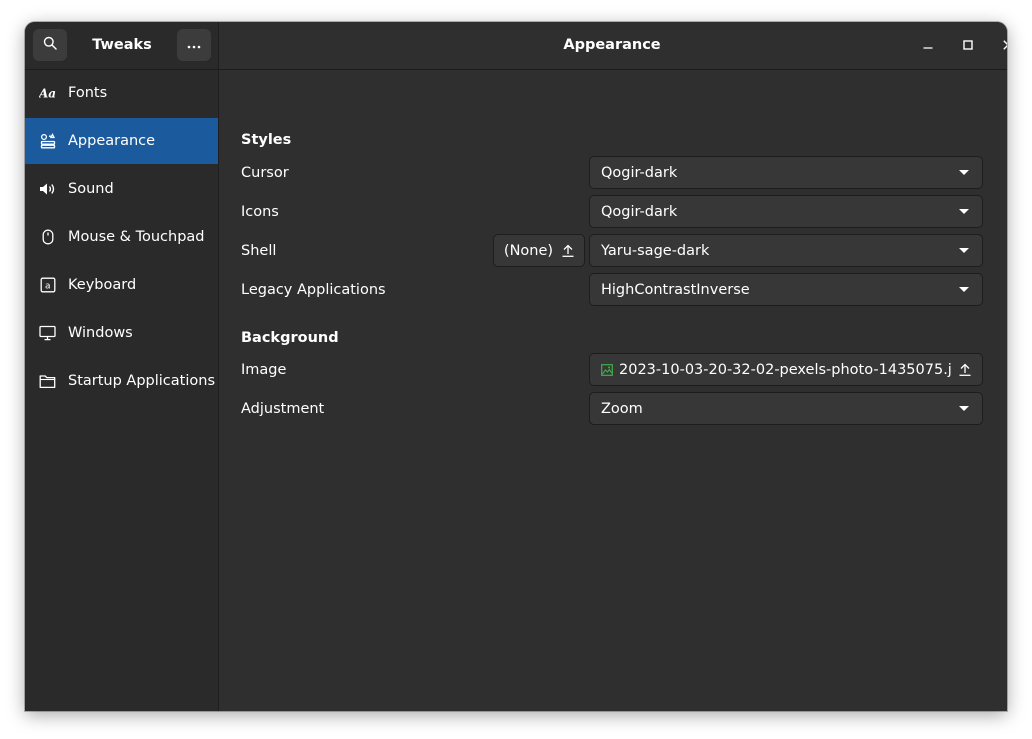 The height and width of the screenshot is (739, 1032). What do you see at coordinates (786, 250) in the screenshot?
I see `shell-dropdown: Yaru-sage-dark` at bounding box center [786, 250].